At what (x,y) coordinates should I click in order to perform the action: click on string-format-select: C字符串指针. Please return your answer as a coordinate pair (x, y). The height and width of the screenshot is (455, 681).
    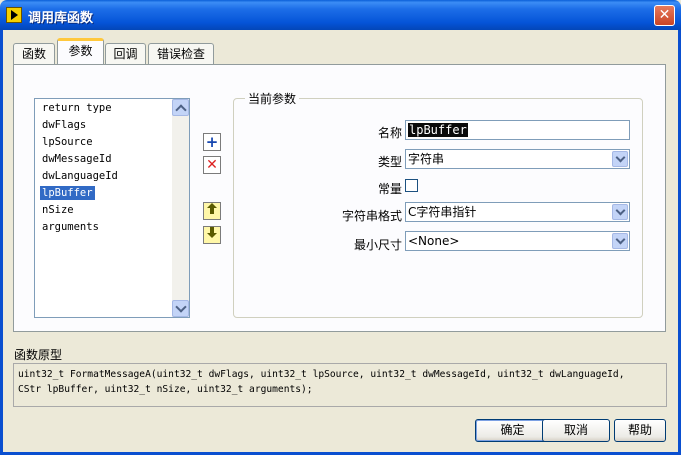
    Looking at the image, I should click on (517, 212).